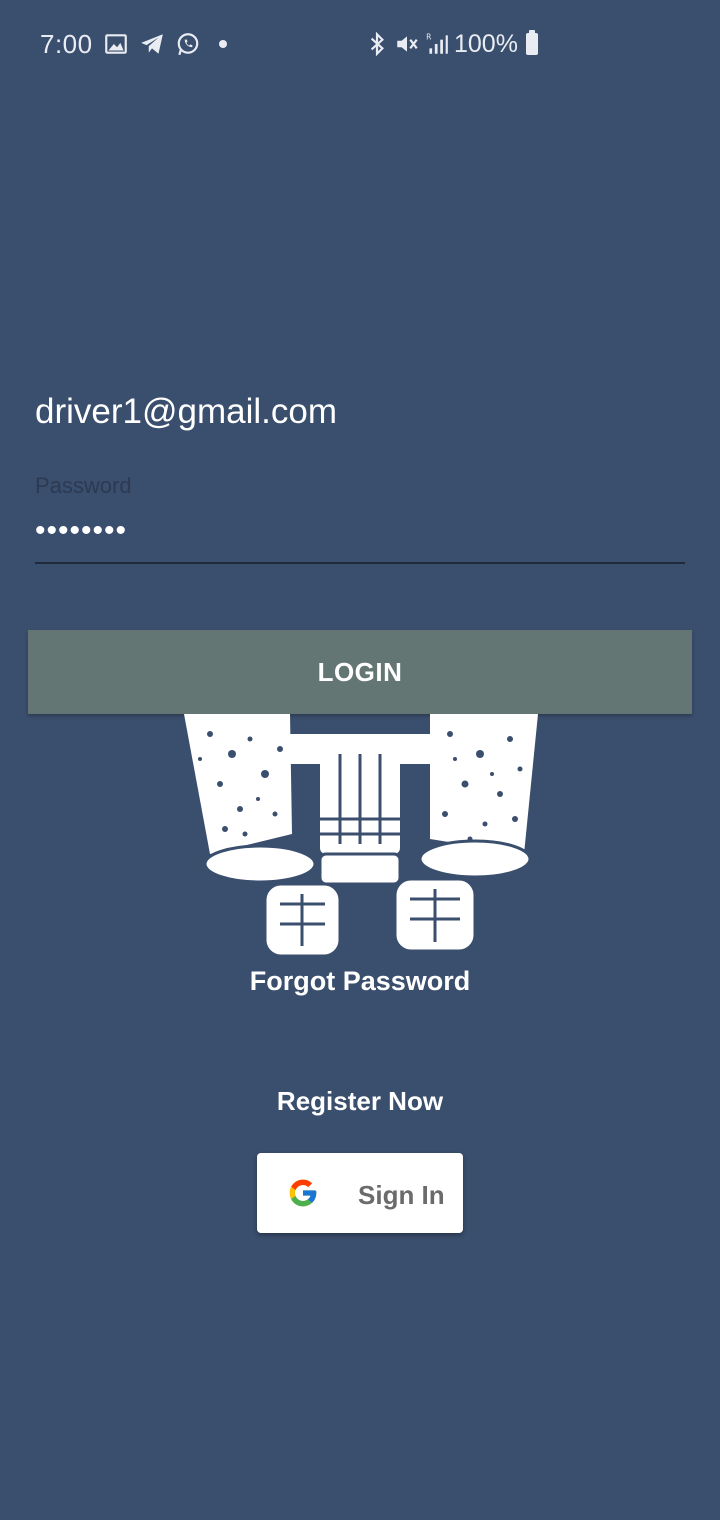 This screenshot has width=720, height=1520. What do you see at coordinates (152, 44) in the screenshot?
I see `telegram-icon` at bounding box center [152, 44].